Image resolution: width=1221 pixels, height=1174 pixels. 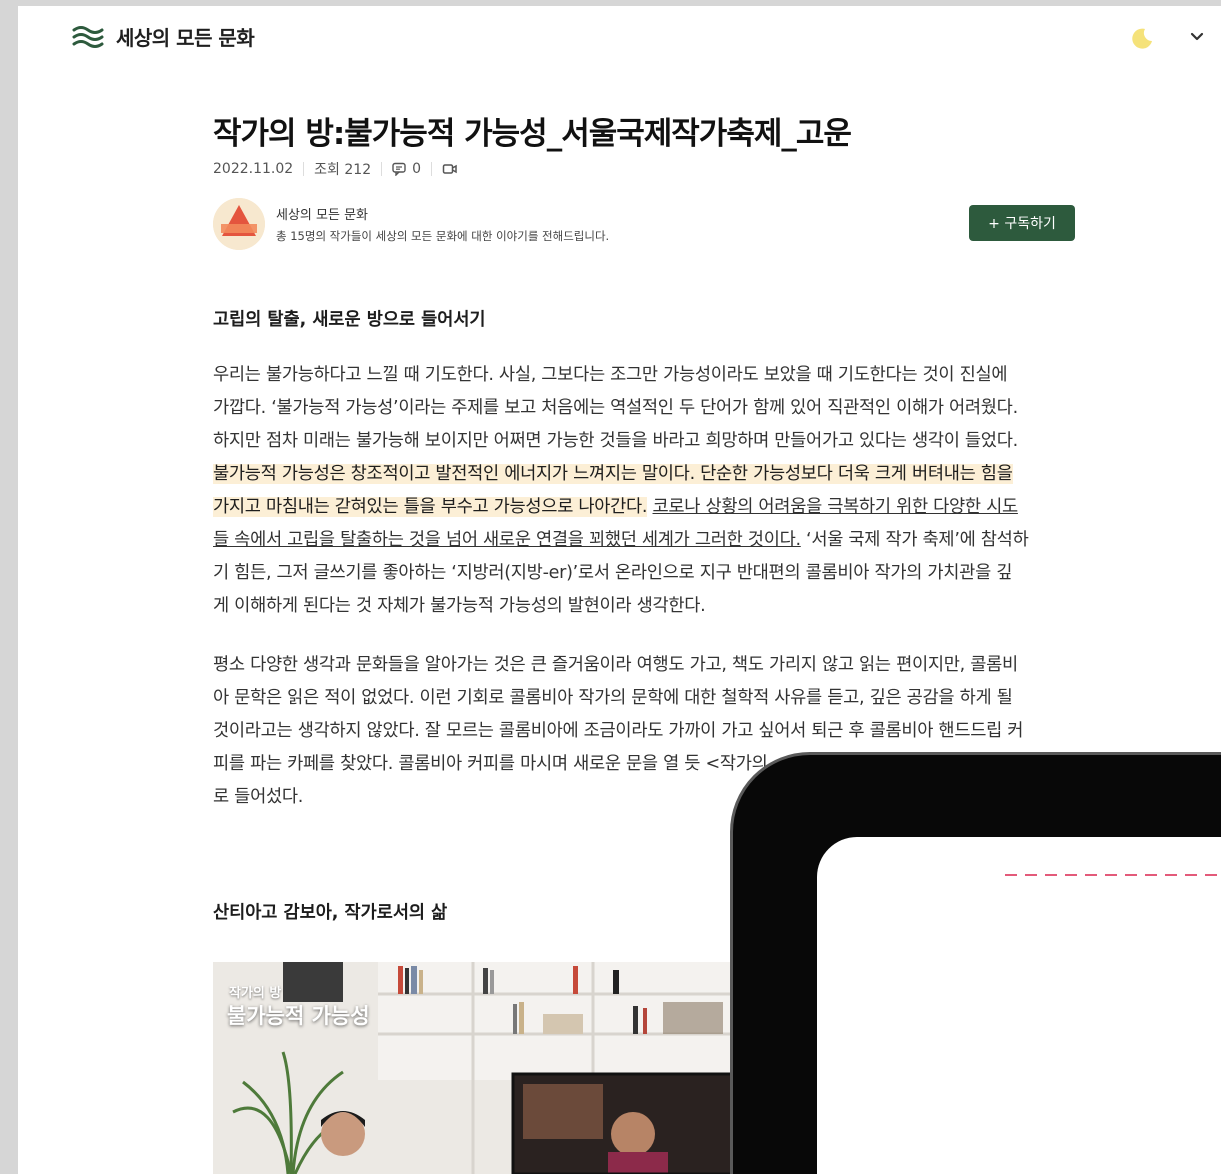 What do you see at coordinates (322, 213) in the screenshot?
I see `channel-name: 세상의 모든 문화` at bounding box center [322, 213].